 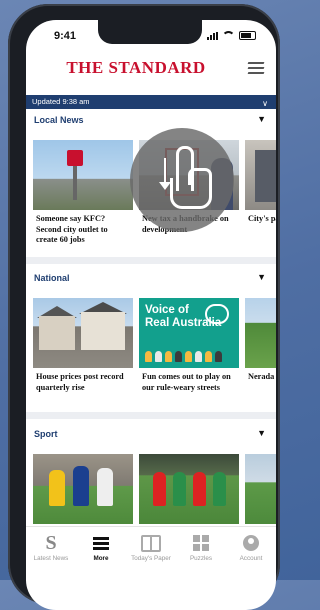 I want to click on tab-label: More, so click(x=101, y=558).